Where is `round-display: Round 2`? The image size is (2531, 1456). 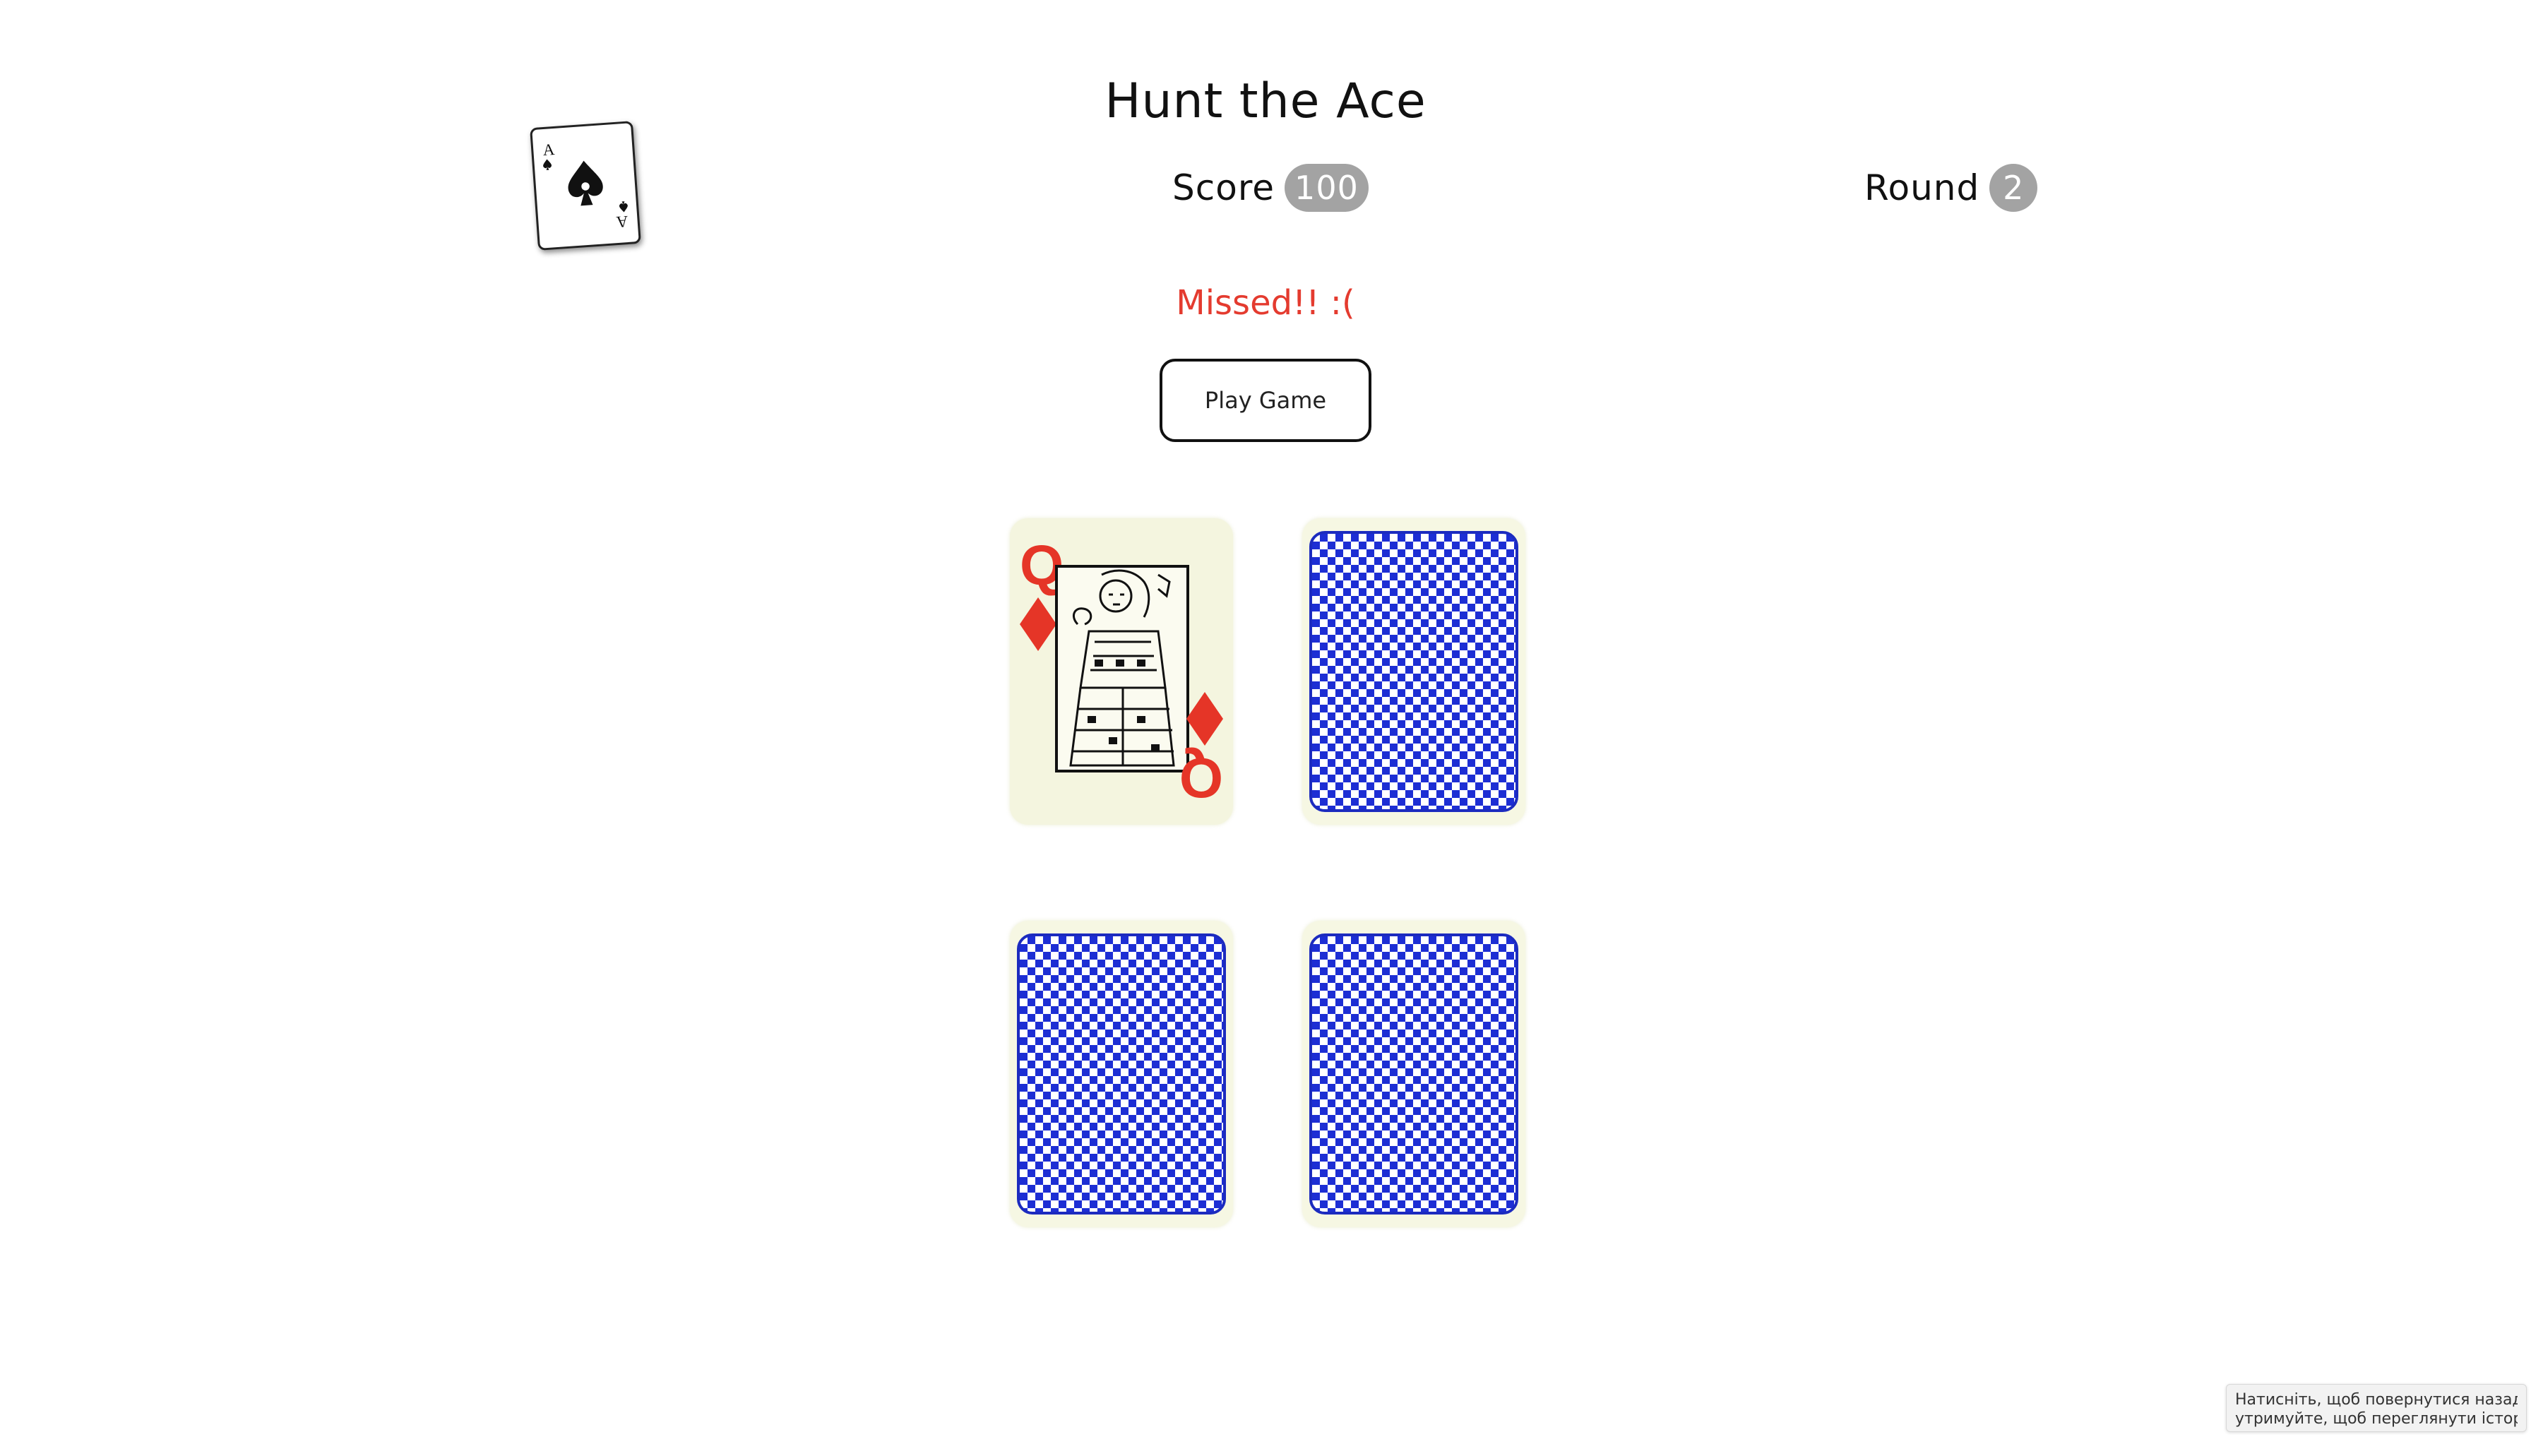
round-display: Round 2 is located at coordinates (1951, 187).